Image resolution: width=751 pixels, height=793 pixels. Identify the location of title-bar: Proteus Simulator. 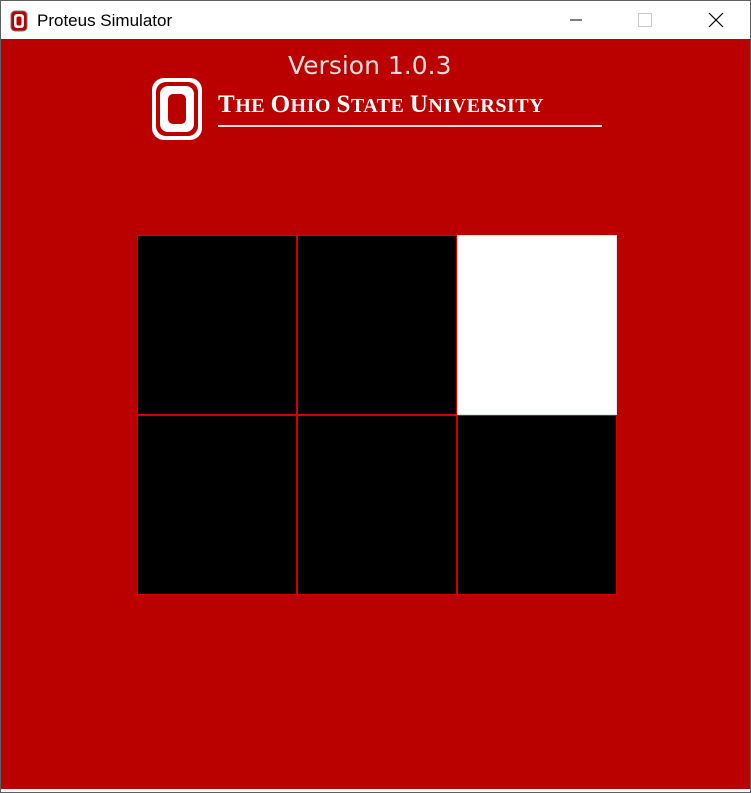
(375, 20).